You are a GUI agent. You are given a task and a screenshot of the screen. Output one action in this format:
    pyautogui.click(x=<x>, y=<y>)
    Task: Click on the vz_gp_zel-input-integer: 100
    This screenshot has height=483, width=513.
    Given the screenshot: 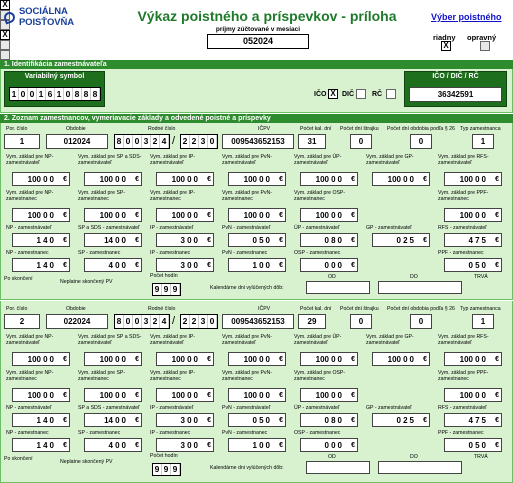 What is the action you would take?
    pyautogui.click(x=394, y=179)
    